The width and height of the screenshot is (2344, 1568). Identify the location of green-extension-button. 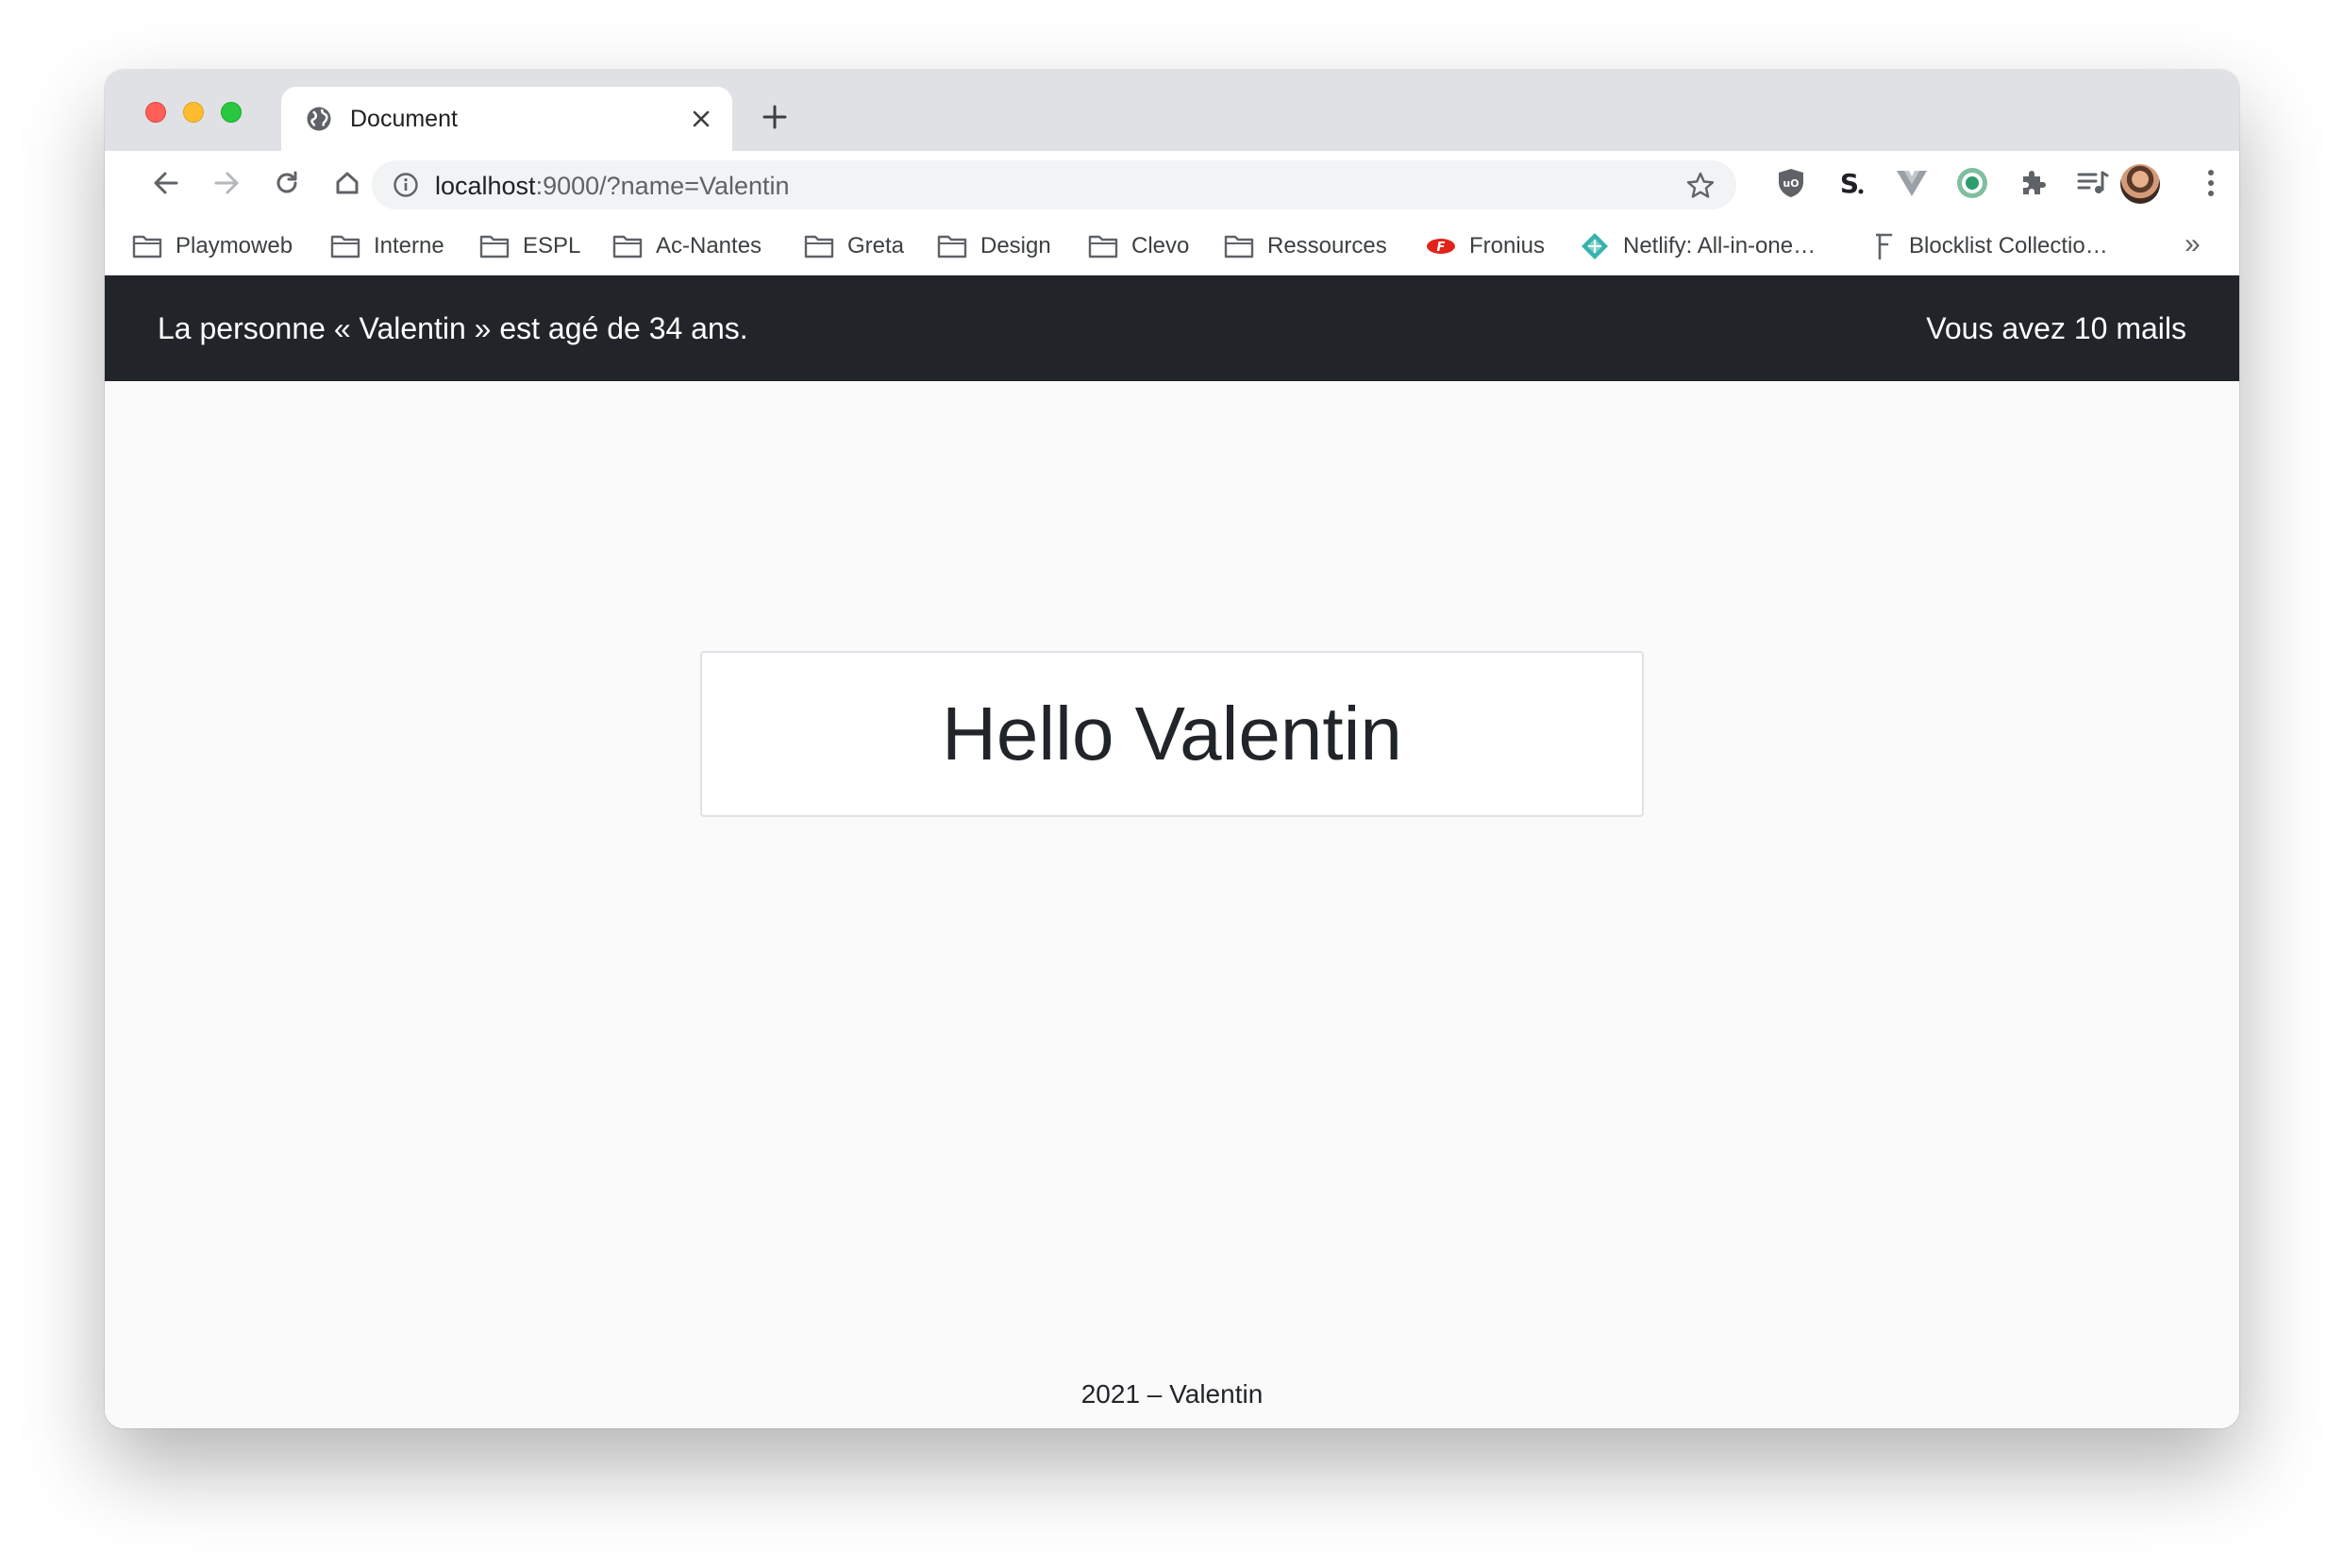
(1972, 183).